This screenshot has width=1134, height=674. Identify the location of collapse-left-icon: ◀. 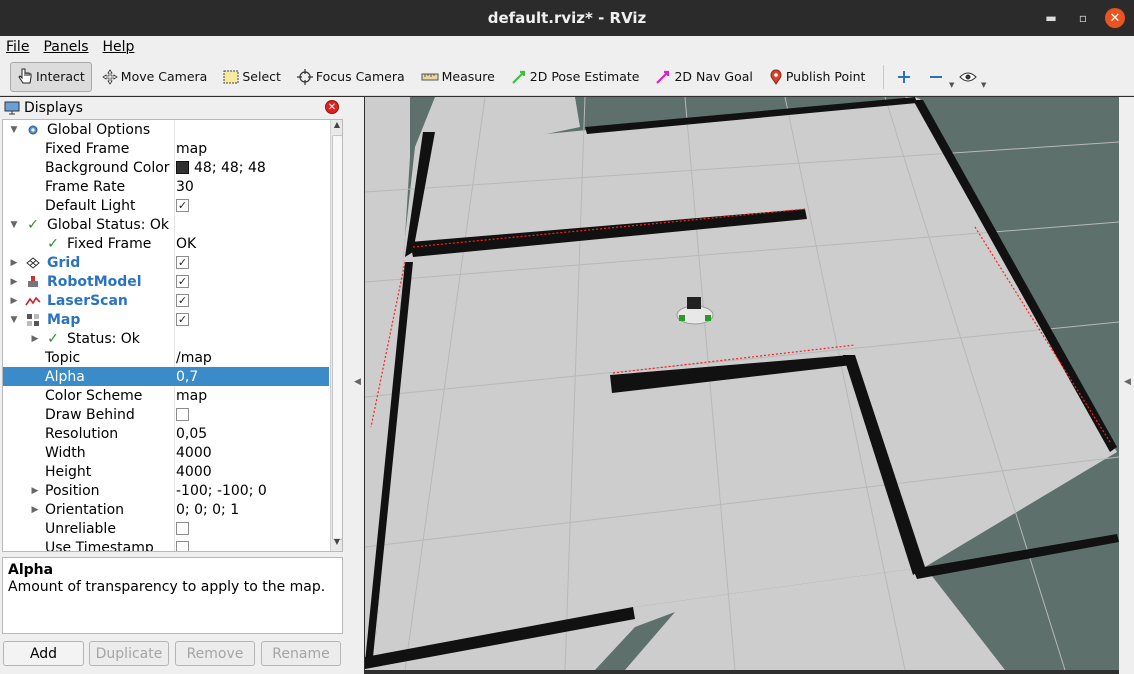
(357, 382).